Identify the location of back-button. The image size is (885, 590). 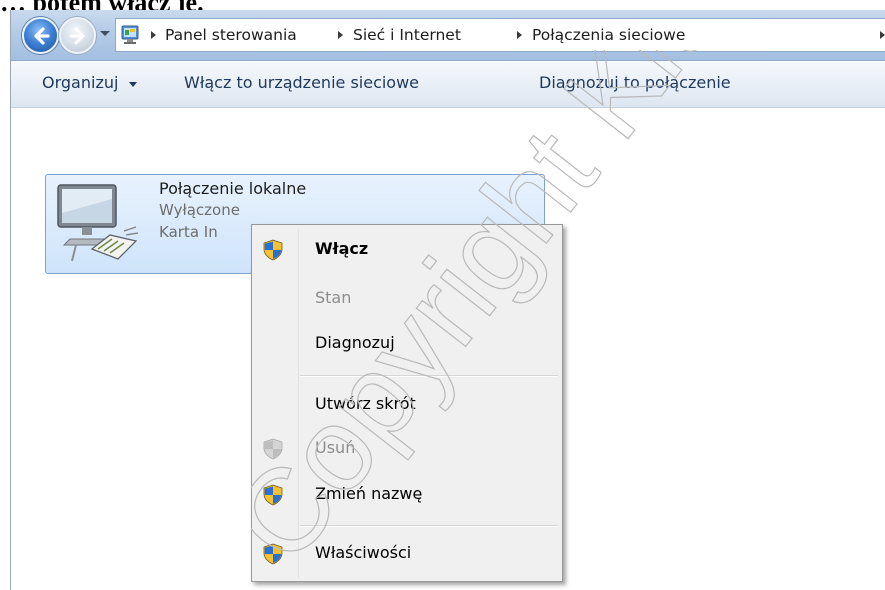
(40, 35).